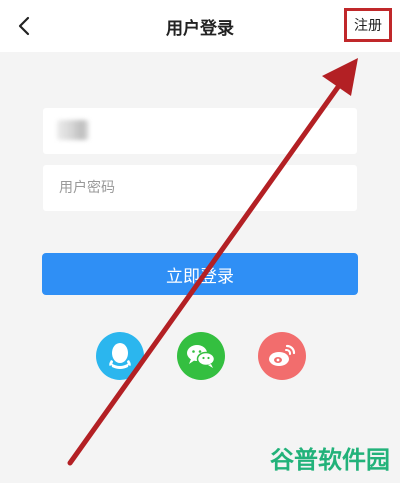  I want to click on weibo-login-button, so click(282, 356).